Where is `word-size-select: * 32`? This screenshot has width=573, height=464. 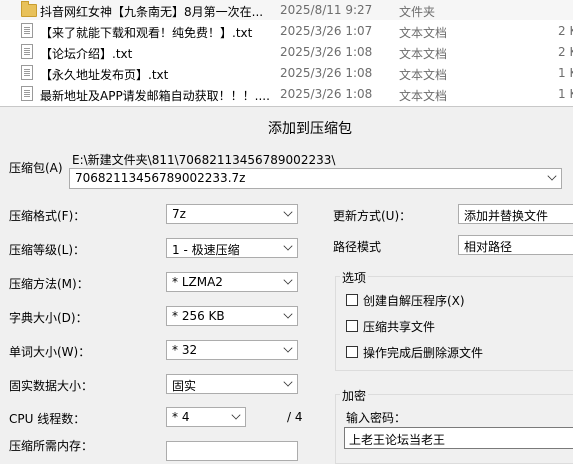 word-size-select: * 32 is located at coordinates (232, 350).